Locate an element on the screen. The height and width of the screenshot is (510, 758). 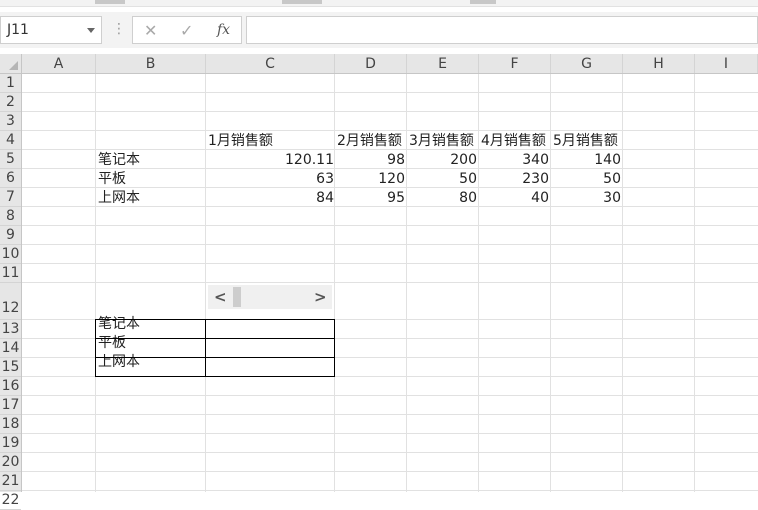
column-header-g: G is located at coordinates (587, 63).